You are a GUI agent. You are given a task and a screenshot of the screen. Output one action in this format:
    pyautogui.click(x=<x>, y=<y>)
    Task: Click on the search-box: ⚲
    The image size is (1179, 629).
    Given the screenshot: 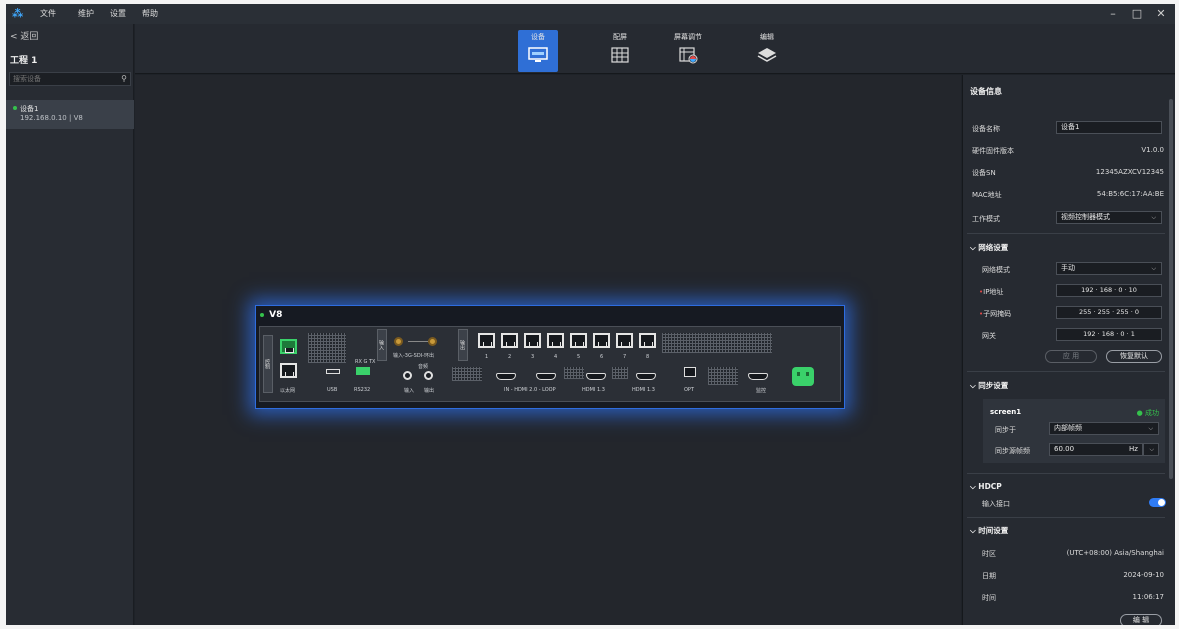 What is the action you would take?
    pyautogui.click(x=70, y=79)
    